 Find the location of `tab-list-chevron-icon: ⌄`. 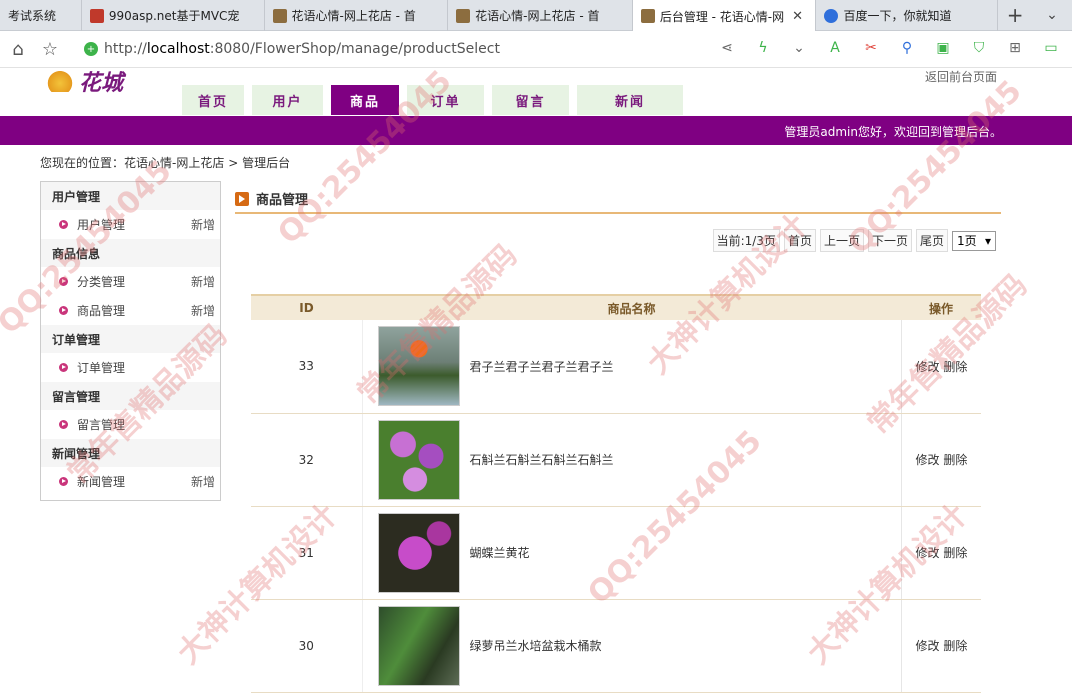

tab-list-chevron-icon: ⌄ is located at coordinates (1052, 15).